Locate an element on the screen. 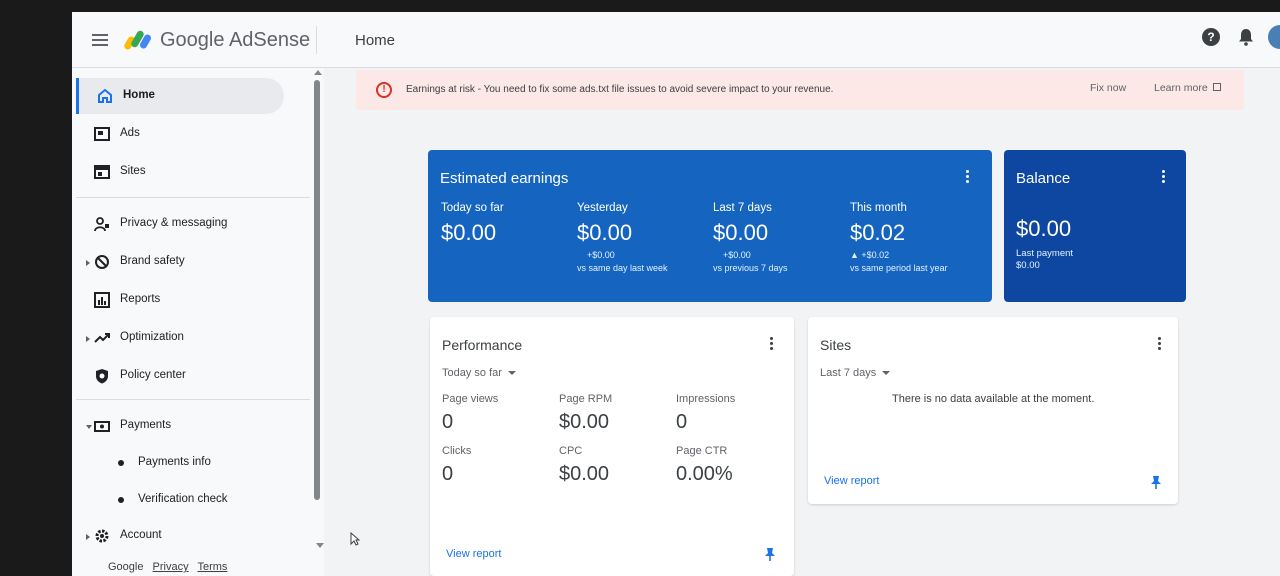 This screenshot has height=576, width=1280. balance-card: Balance $0.00 Last payment $0.00 is located at coordinates (1095, 226).